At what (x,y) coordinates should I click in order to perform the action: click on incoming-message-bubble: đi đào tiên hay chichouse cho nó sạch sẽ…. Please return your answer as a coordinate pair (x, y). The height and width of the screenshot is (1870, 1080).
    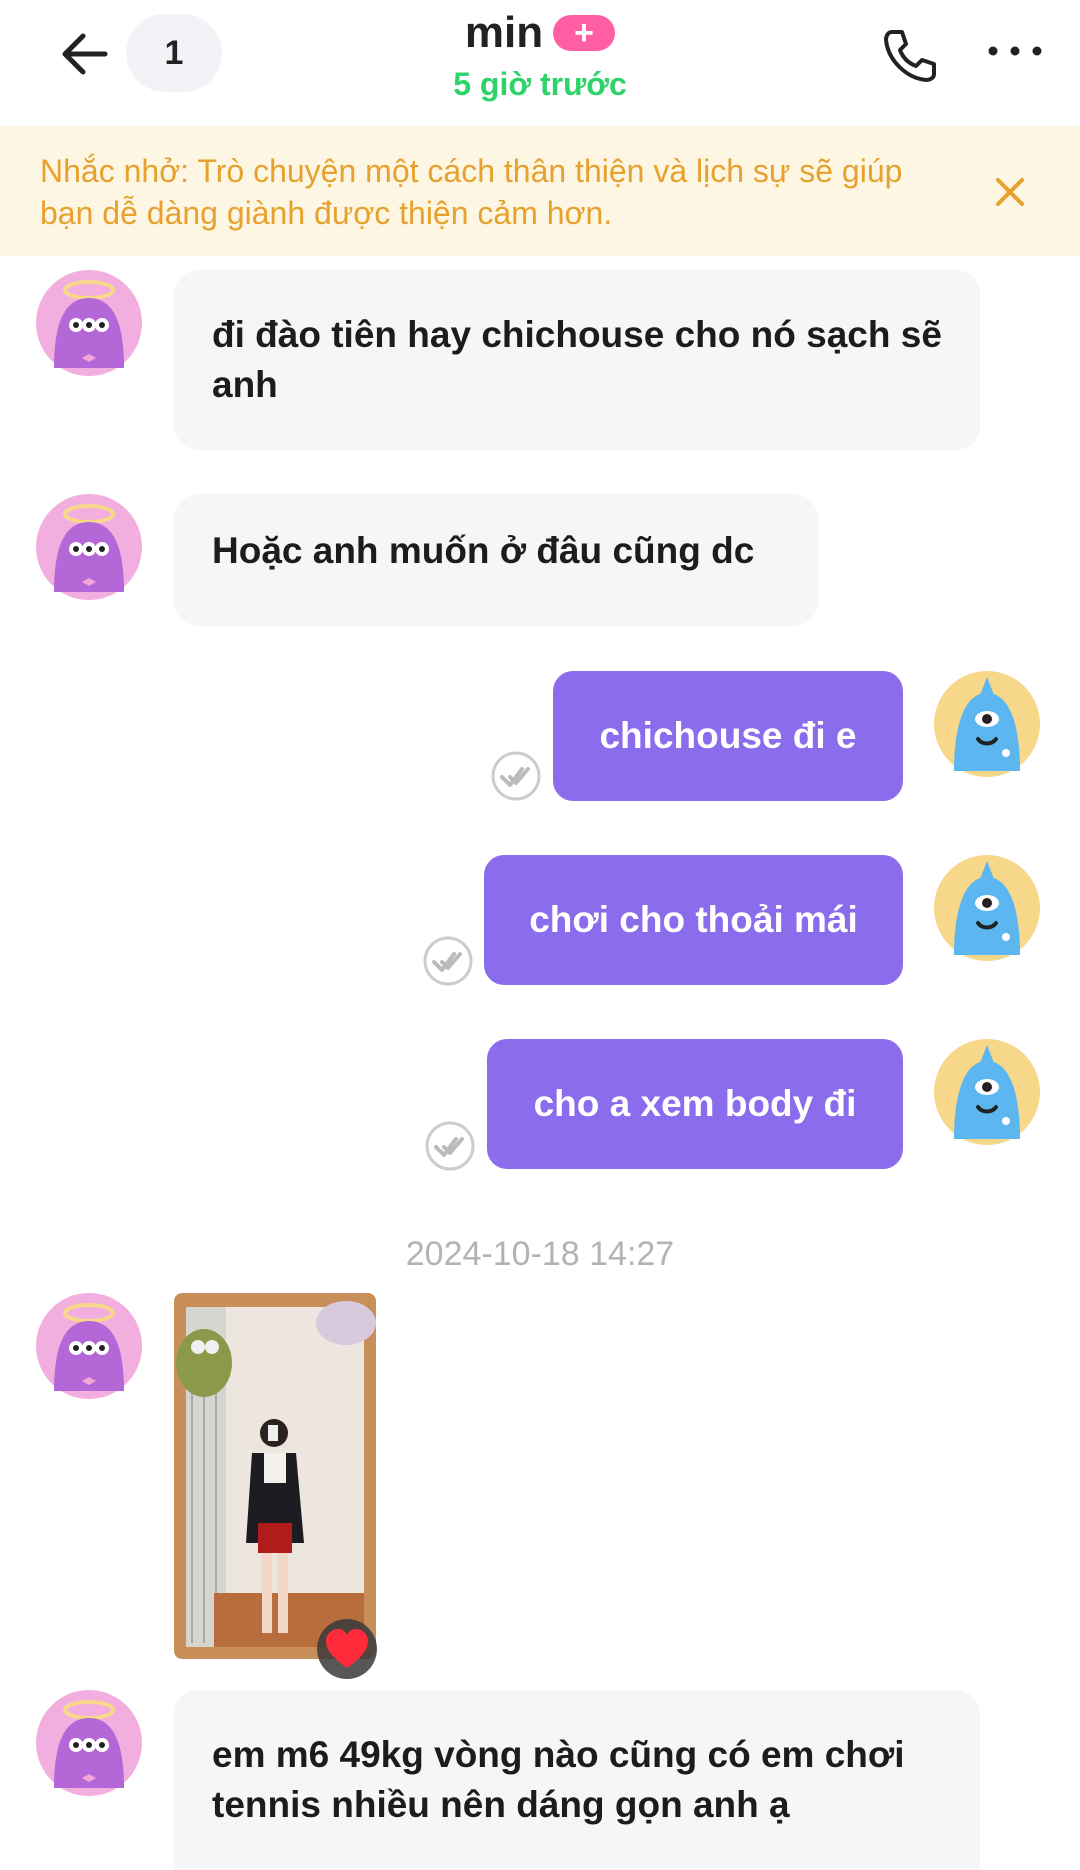
    Looking at the image, I should click on (577, 360).